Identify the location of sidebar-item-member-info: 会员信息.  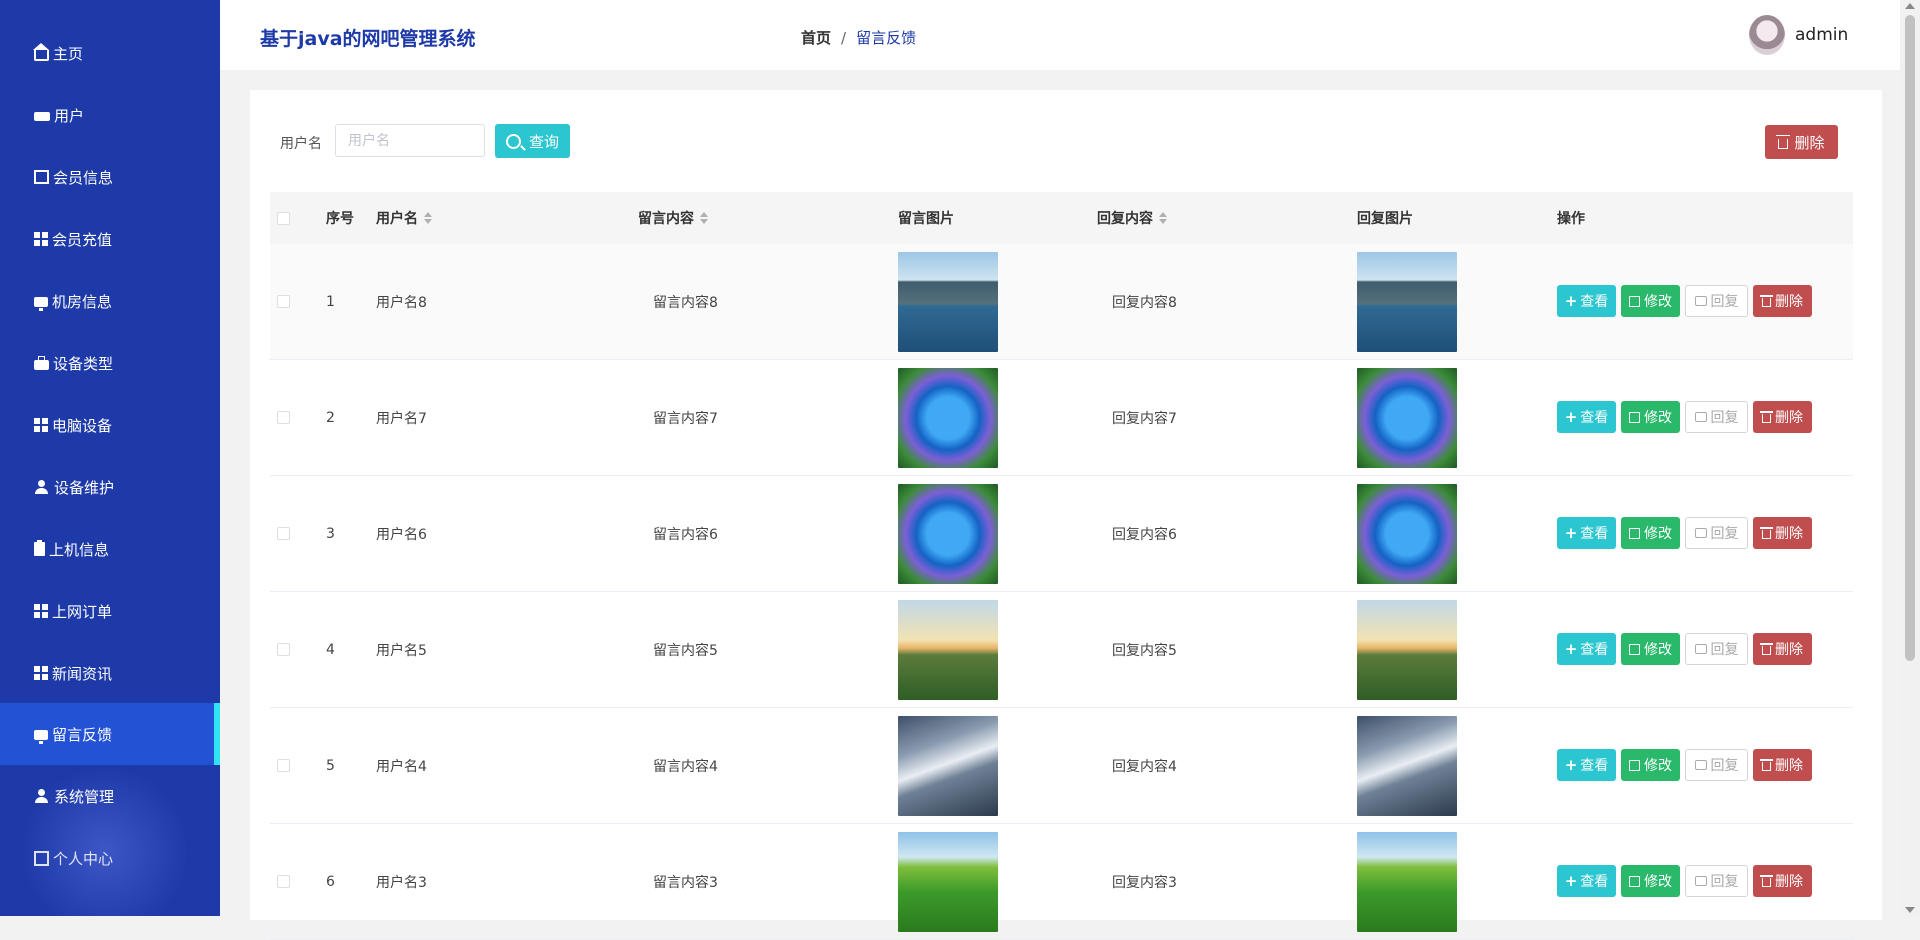
(110, 177).